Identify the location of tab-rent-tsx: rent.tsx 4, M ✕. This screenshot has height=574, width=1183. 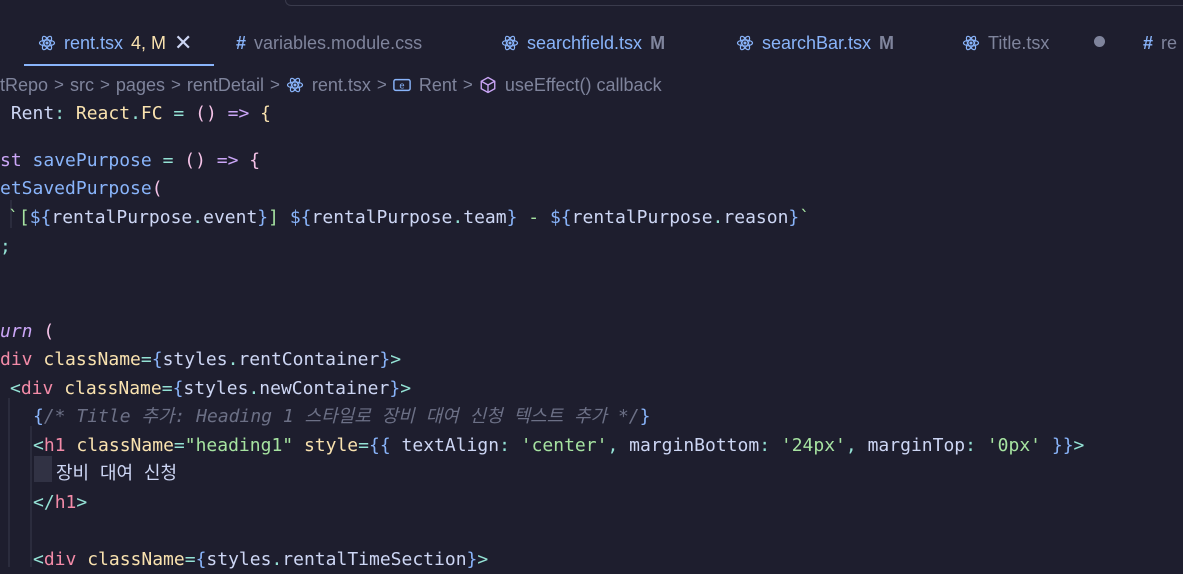
(115, 43).